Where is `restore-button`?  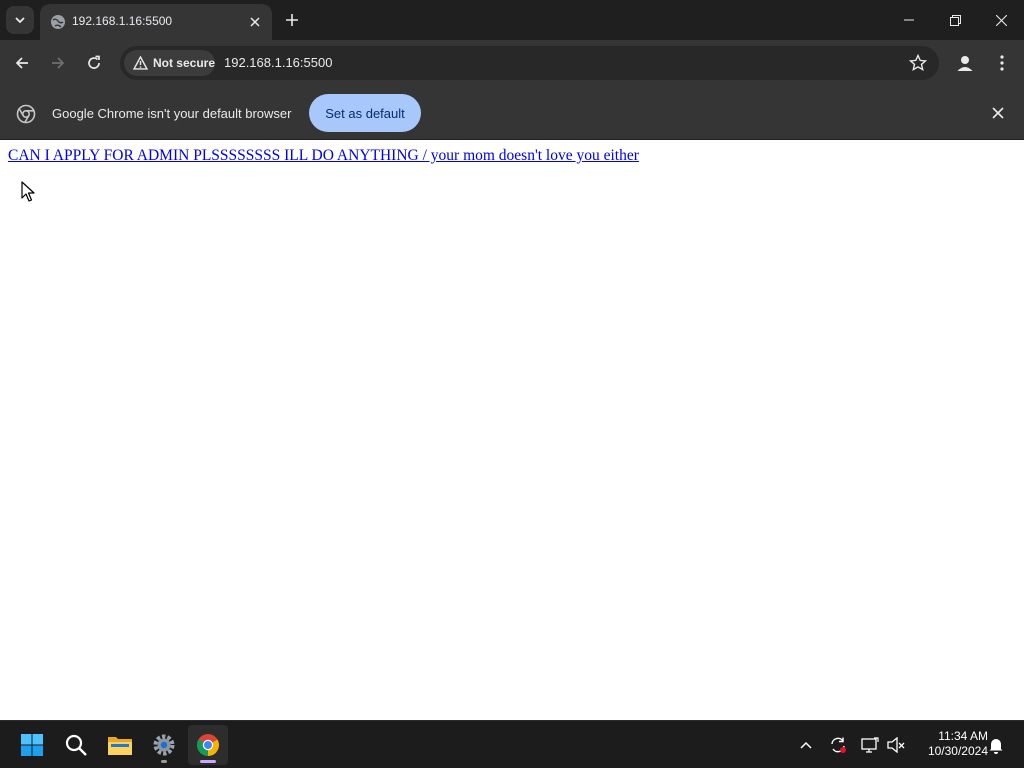
restore-button is located at coordinates (955, 20).